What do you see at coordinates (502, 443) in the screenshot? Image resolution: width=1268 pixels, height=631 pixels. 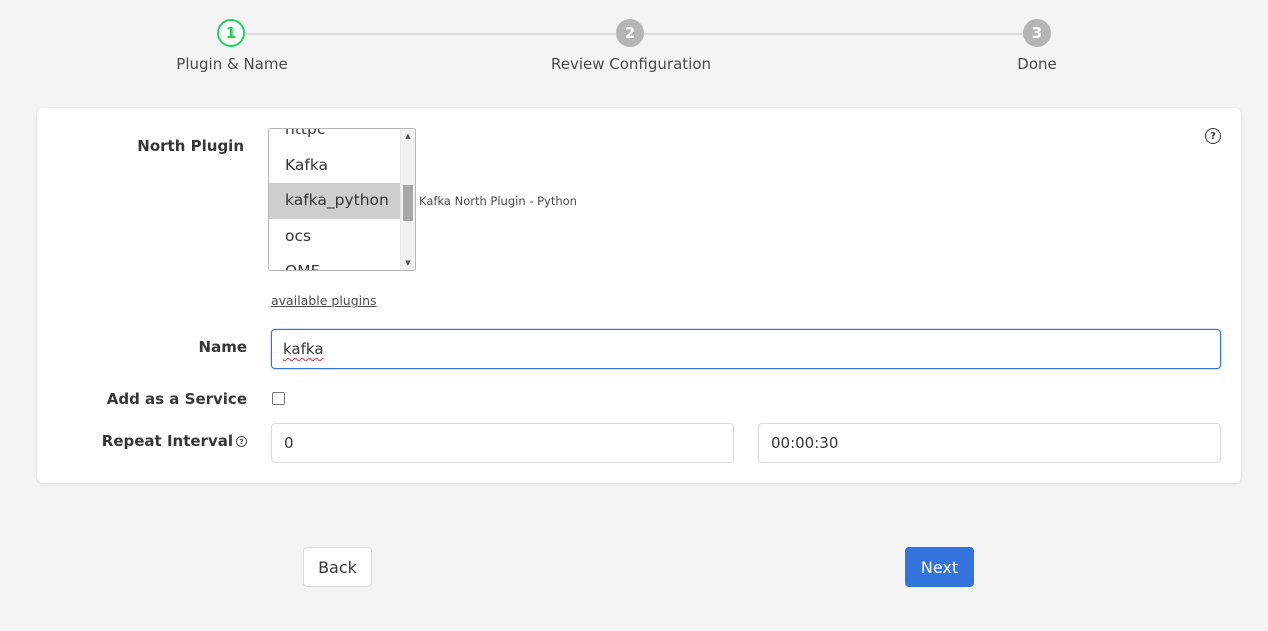 I see `repeat-interval-days-input` at bounding box center [502, 443].